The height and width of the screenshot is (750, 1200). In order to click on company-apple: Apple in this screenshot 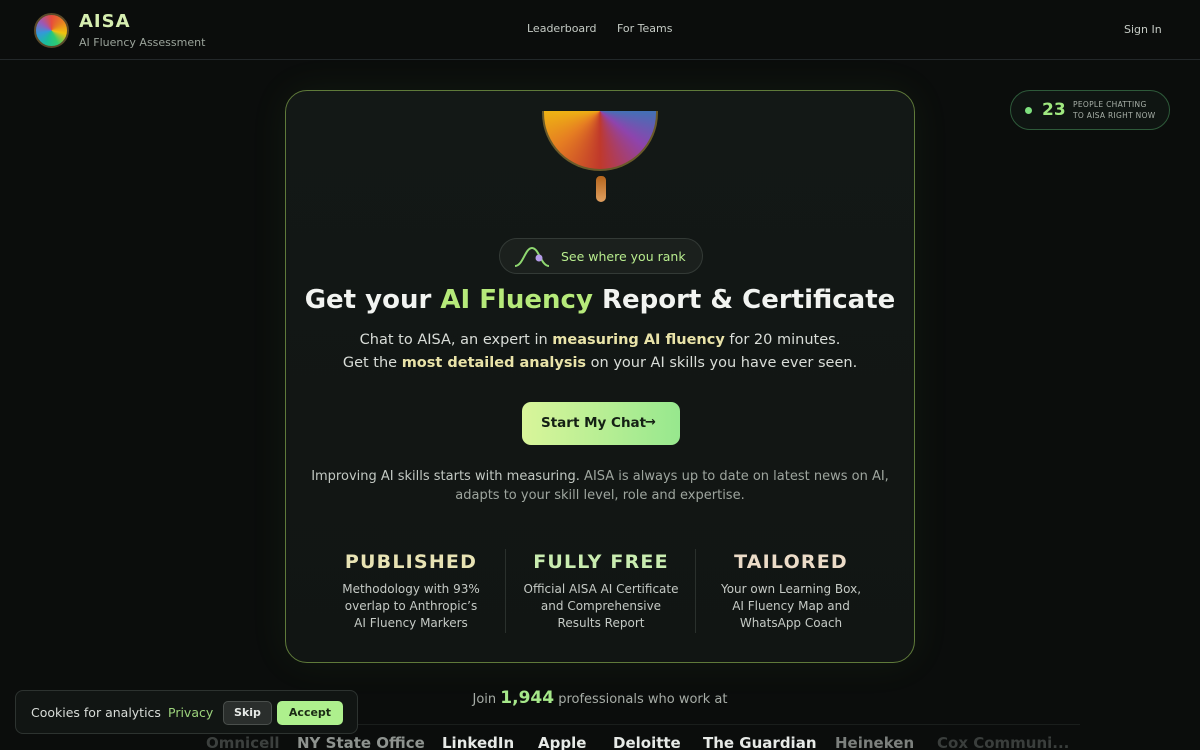, I will do `click(562, 742)`.